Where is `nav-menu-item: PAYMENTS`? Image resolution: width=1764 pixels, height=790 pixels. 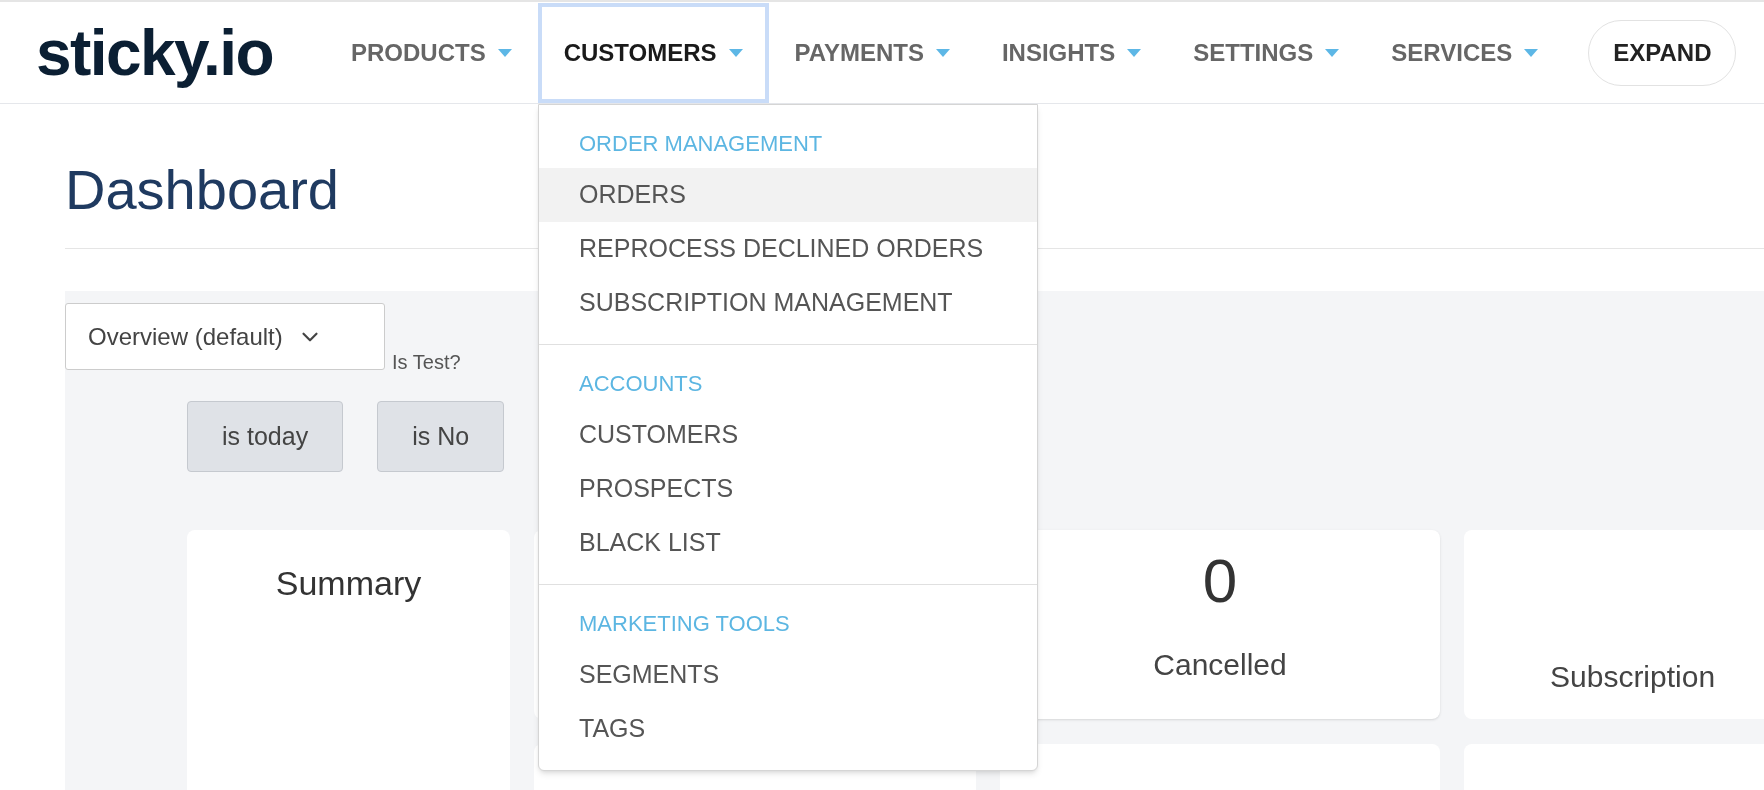 nav-menu-item: PAYMENTS is located at coordinates (872, 52).